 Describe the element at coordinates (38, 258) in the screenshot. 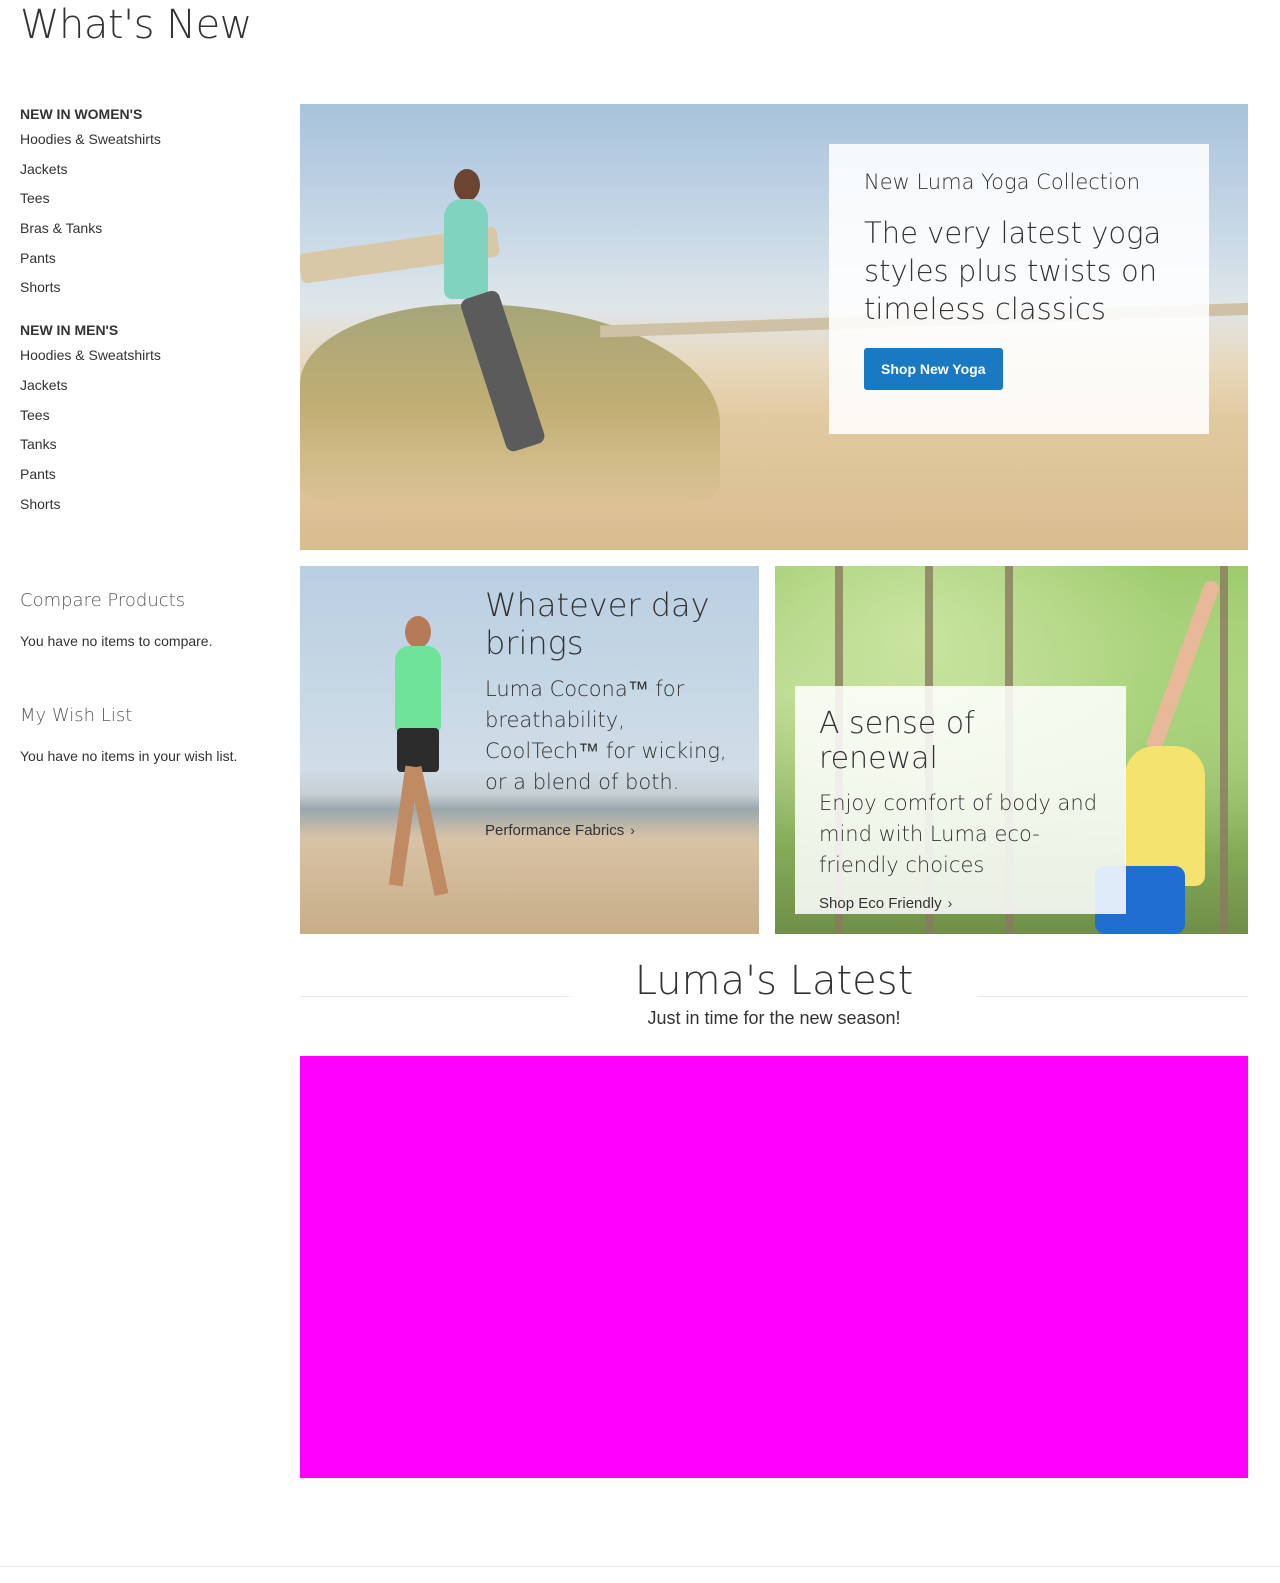

I see `nav-link-women-pants: Pants` at that location.